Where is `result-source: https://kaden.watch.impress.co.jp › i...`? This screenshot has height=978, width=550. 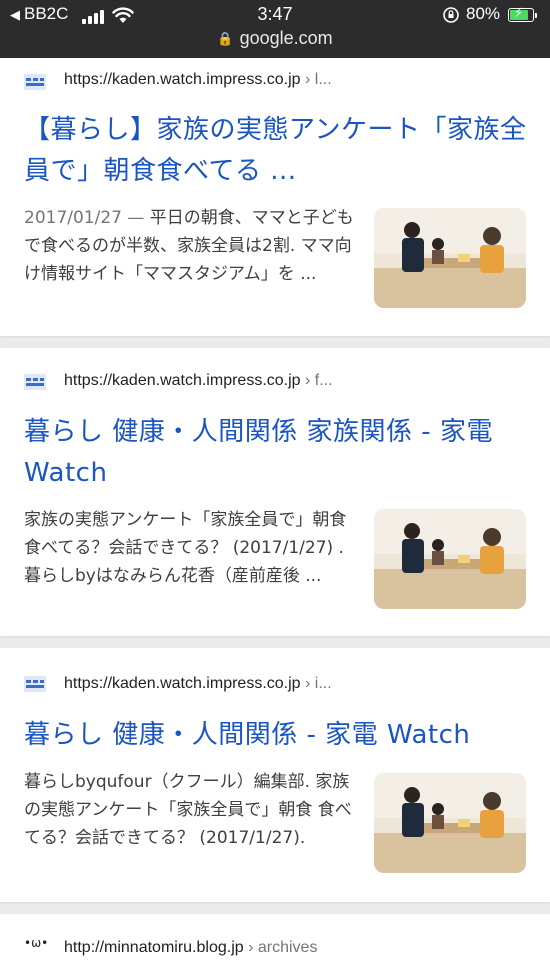 result-source: https://kaden.watch.impress.co.jp › i... is located at coordinates (198, 684).